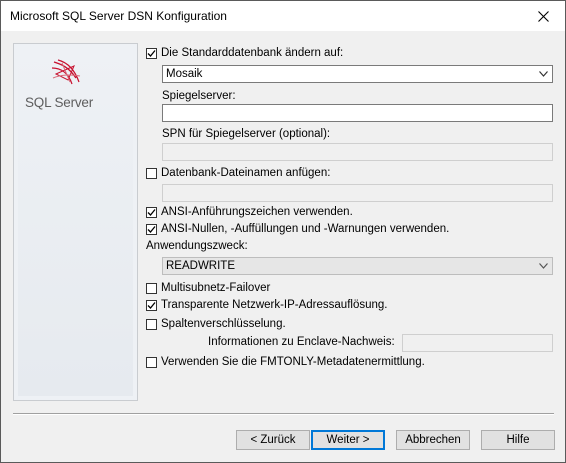  I want to click on title-bar: Microsoft SQL Server DSN Konfiguration, so click(283, 16).